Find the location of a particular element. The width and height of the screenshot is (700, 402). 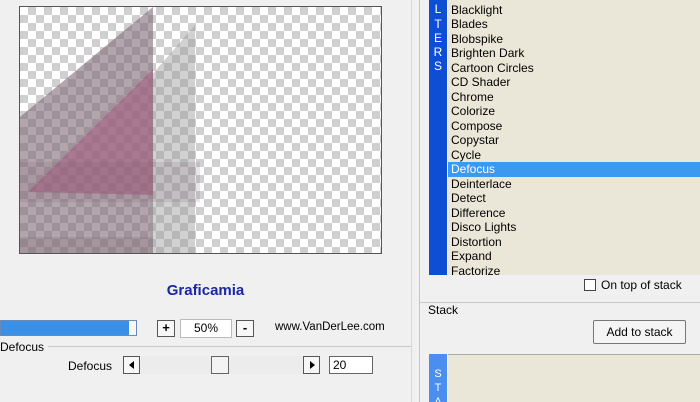

progress-fill is located at coordinates (65, 328).